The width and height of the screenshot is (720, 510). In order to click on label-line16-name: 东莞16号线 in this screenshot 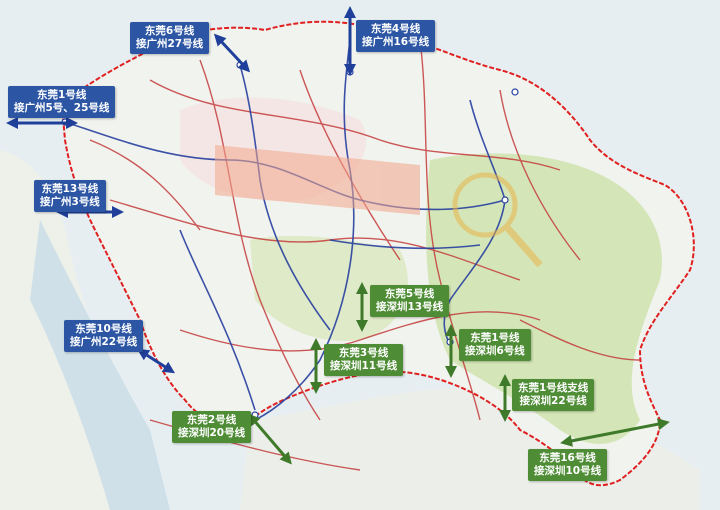, I will do `click(567, 458)`.